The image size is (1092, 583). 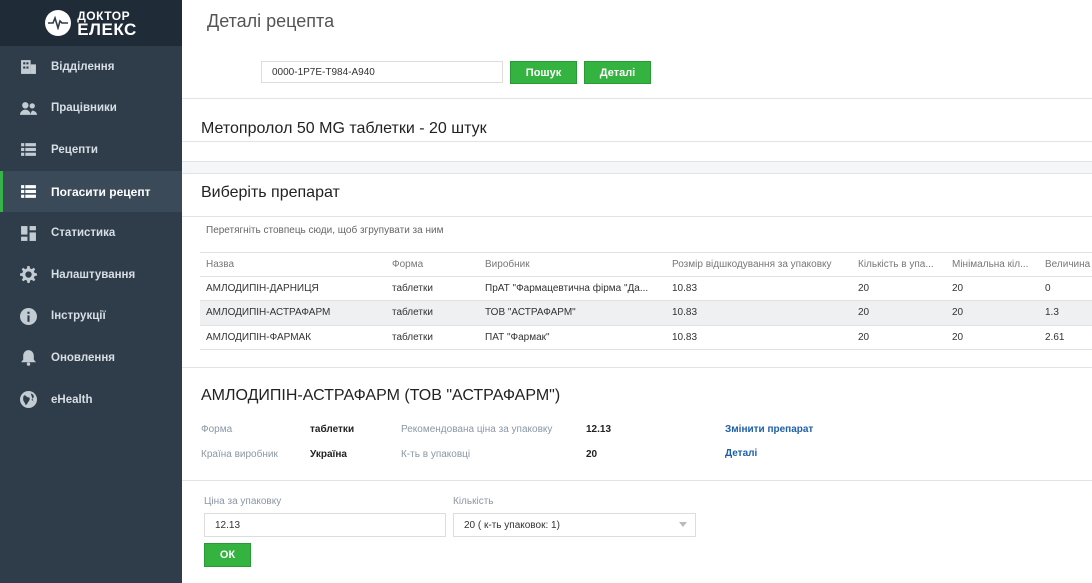 I want to click on sidebar-item-label: eHealth, so click(x=72, y=399).